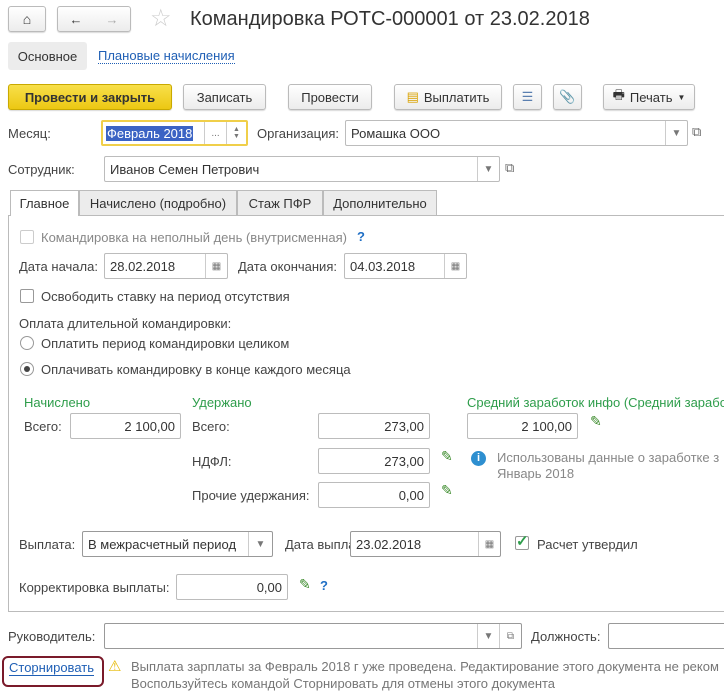  Describe the element at coordinates (44, 203) in the screenshot. I see `tab-main: Главное` at that location.